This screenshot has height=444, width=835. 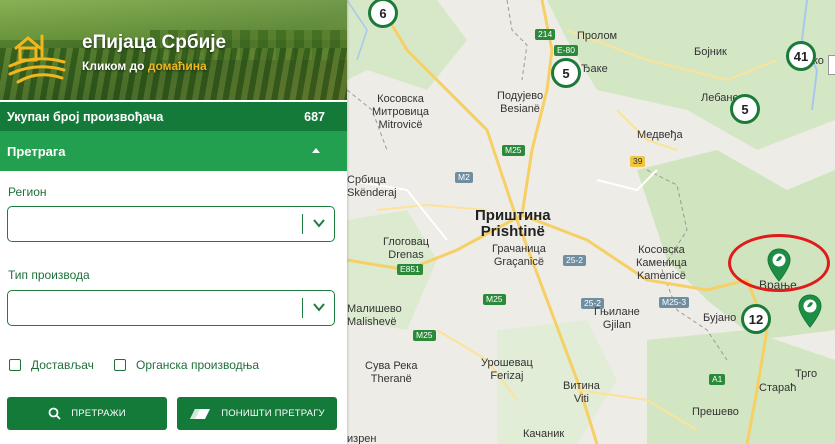 I want to click on road-shield: 25-2, so click(x=575, y=260).